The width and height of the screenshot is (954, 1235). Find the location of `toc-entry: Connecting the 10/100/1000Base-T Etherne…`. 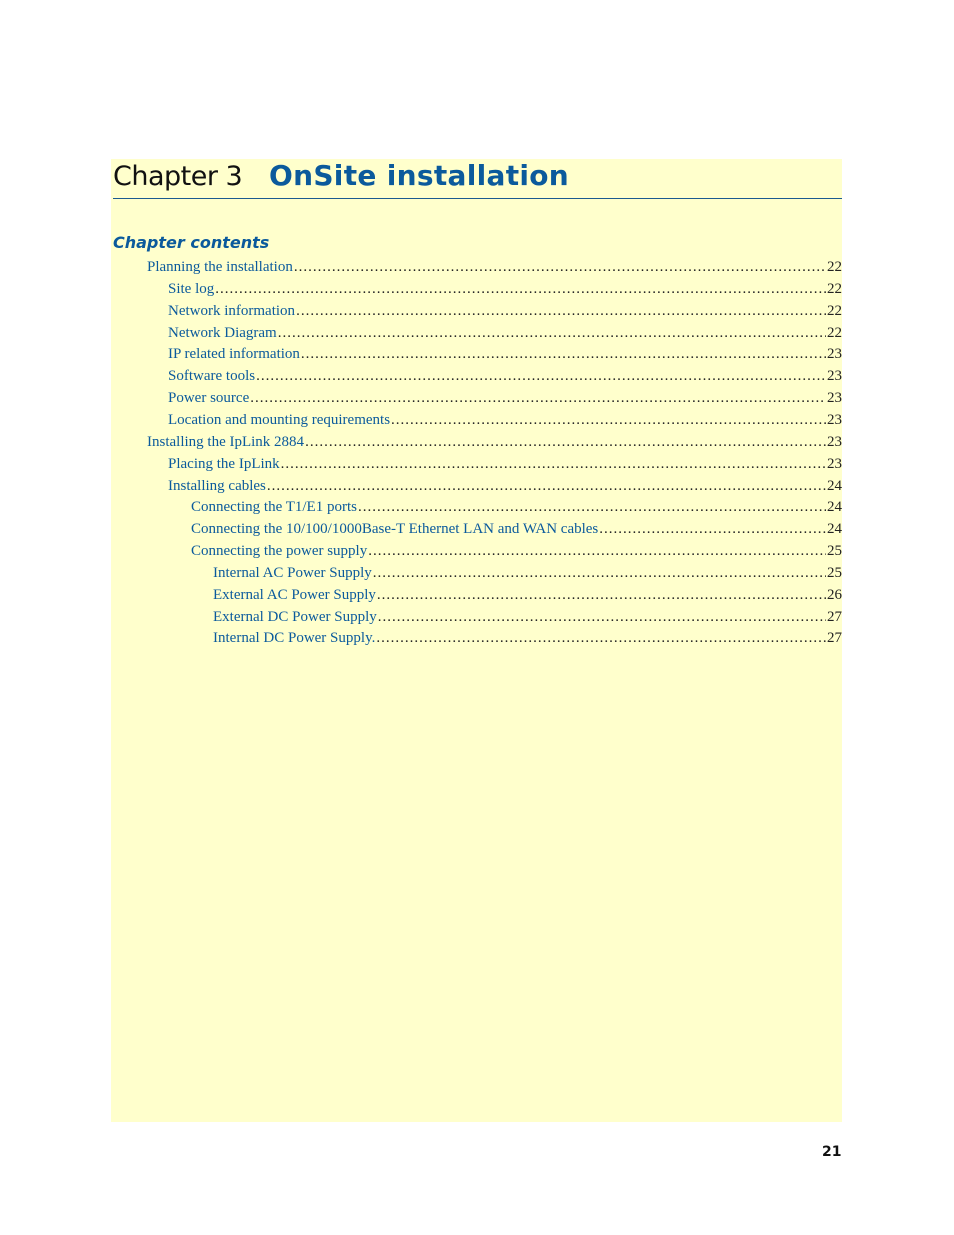

toc-entry: Connecting the 10/100/1000Base-T Etherne… is located at coordinates (516, 532).